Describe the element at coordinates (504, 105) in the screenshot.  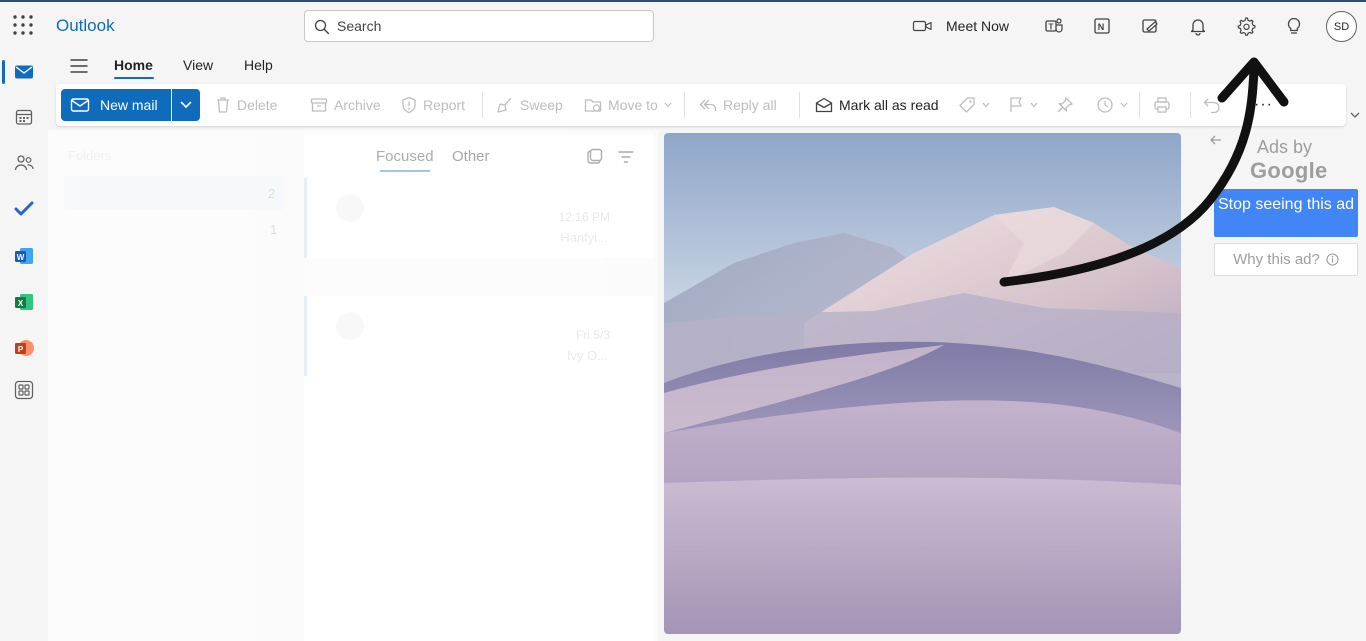
I see `broom-icon` at that location.